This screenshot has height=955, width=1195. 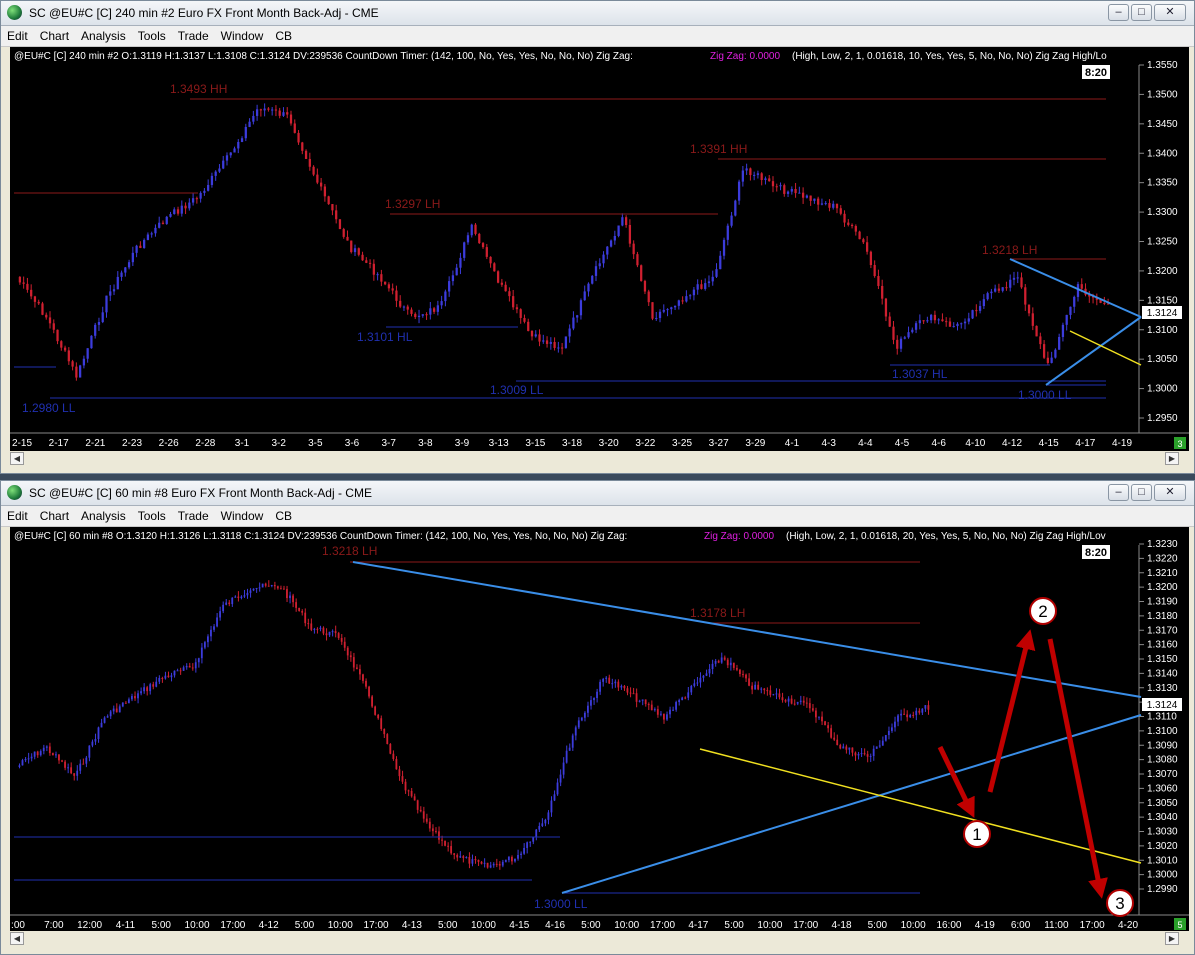 What do you see at coordinates (1162, 659) in the screenshot?
I see `price-tick-label: 1.3150` at bounding box center [1162, 659].